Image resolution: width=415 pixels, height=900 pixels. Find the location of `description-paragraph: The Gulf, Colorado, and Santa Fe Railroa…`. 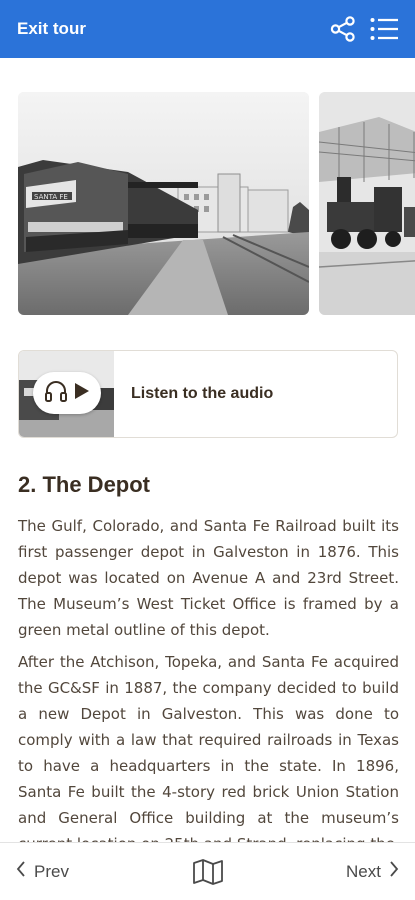

description-paragraph: The Gulf, Colorado, and Santa Fe Railroa… is located at coordinates (208, 578).